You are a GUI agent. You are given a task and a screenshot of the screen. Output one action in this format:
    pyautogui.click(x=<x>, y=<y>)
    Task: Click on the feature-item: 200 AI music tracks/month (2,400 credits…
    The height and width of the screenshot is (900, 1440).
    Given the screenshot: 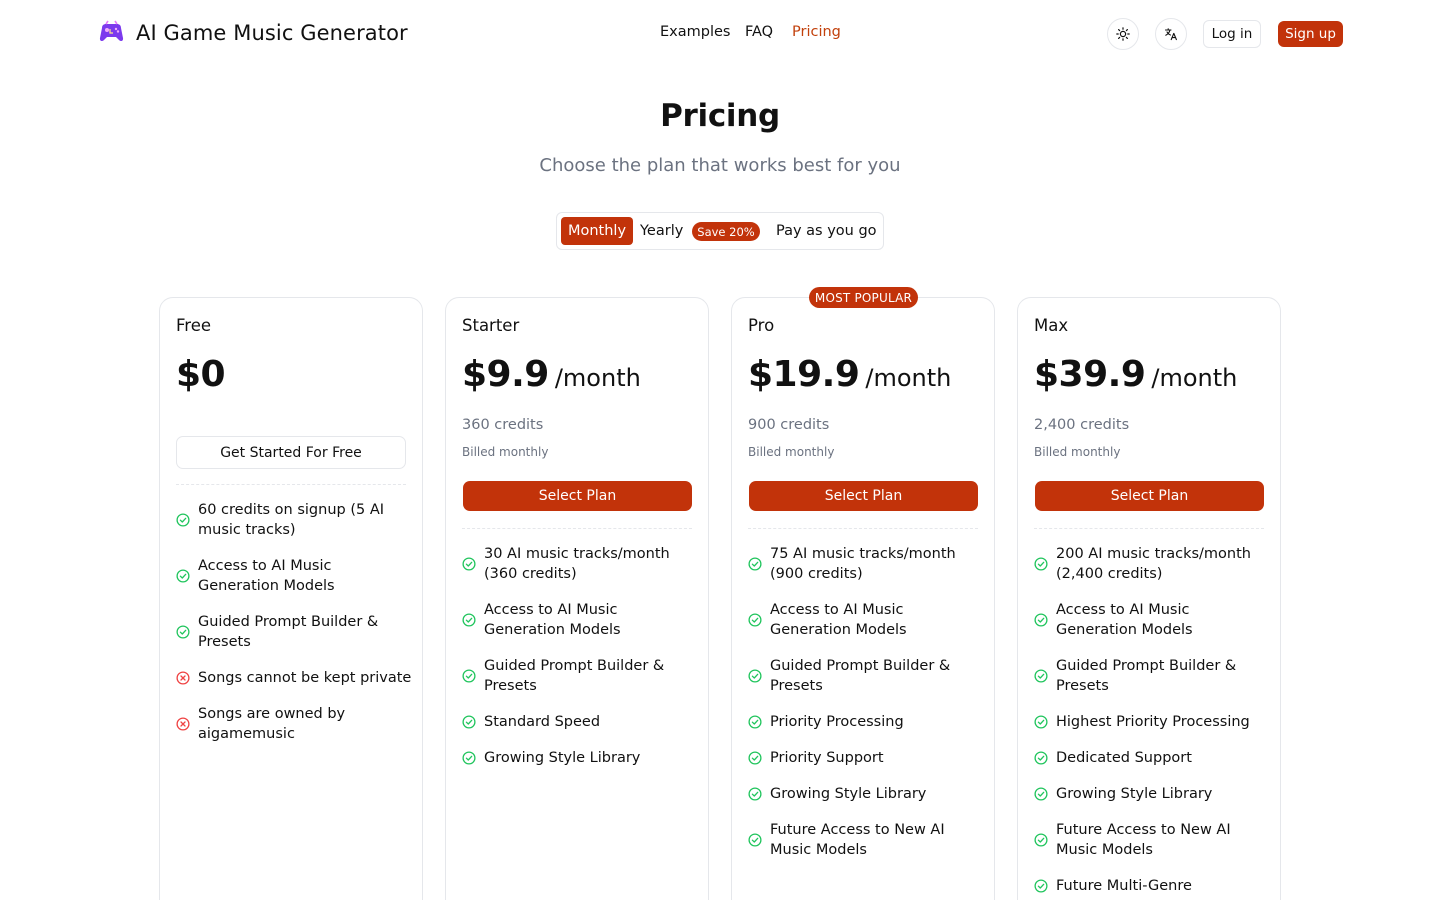 What is the action you would take?
    pyautogui.click(x=1152, y=564)
    